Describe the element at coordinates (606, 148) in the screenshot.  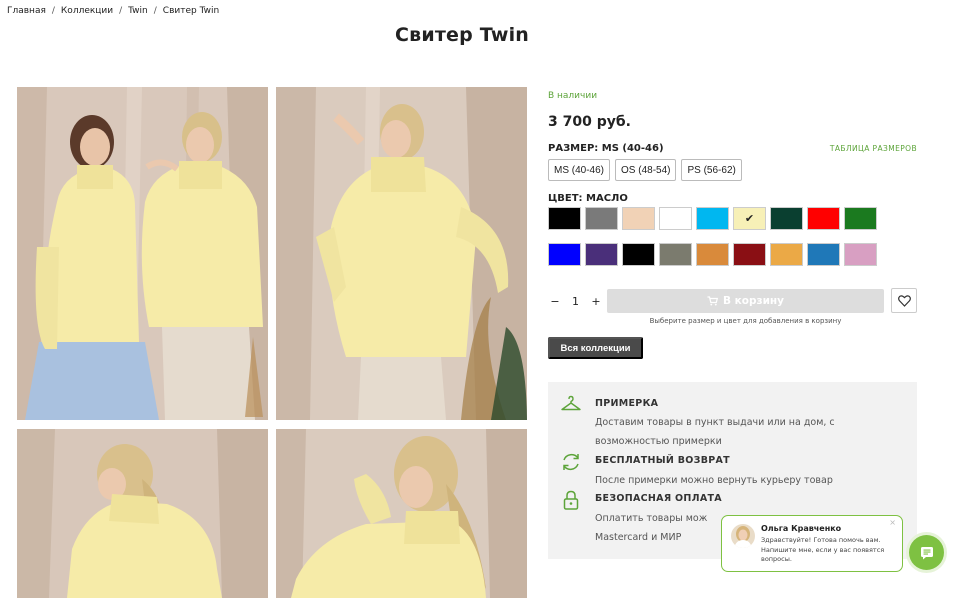
I see `size-label: РАЗМЕР: MS (40-46)` at that location.